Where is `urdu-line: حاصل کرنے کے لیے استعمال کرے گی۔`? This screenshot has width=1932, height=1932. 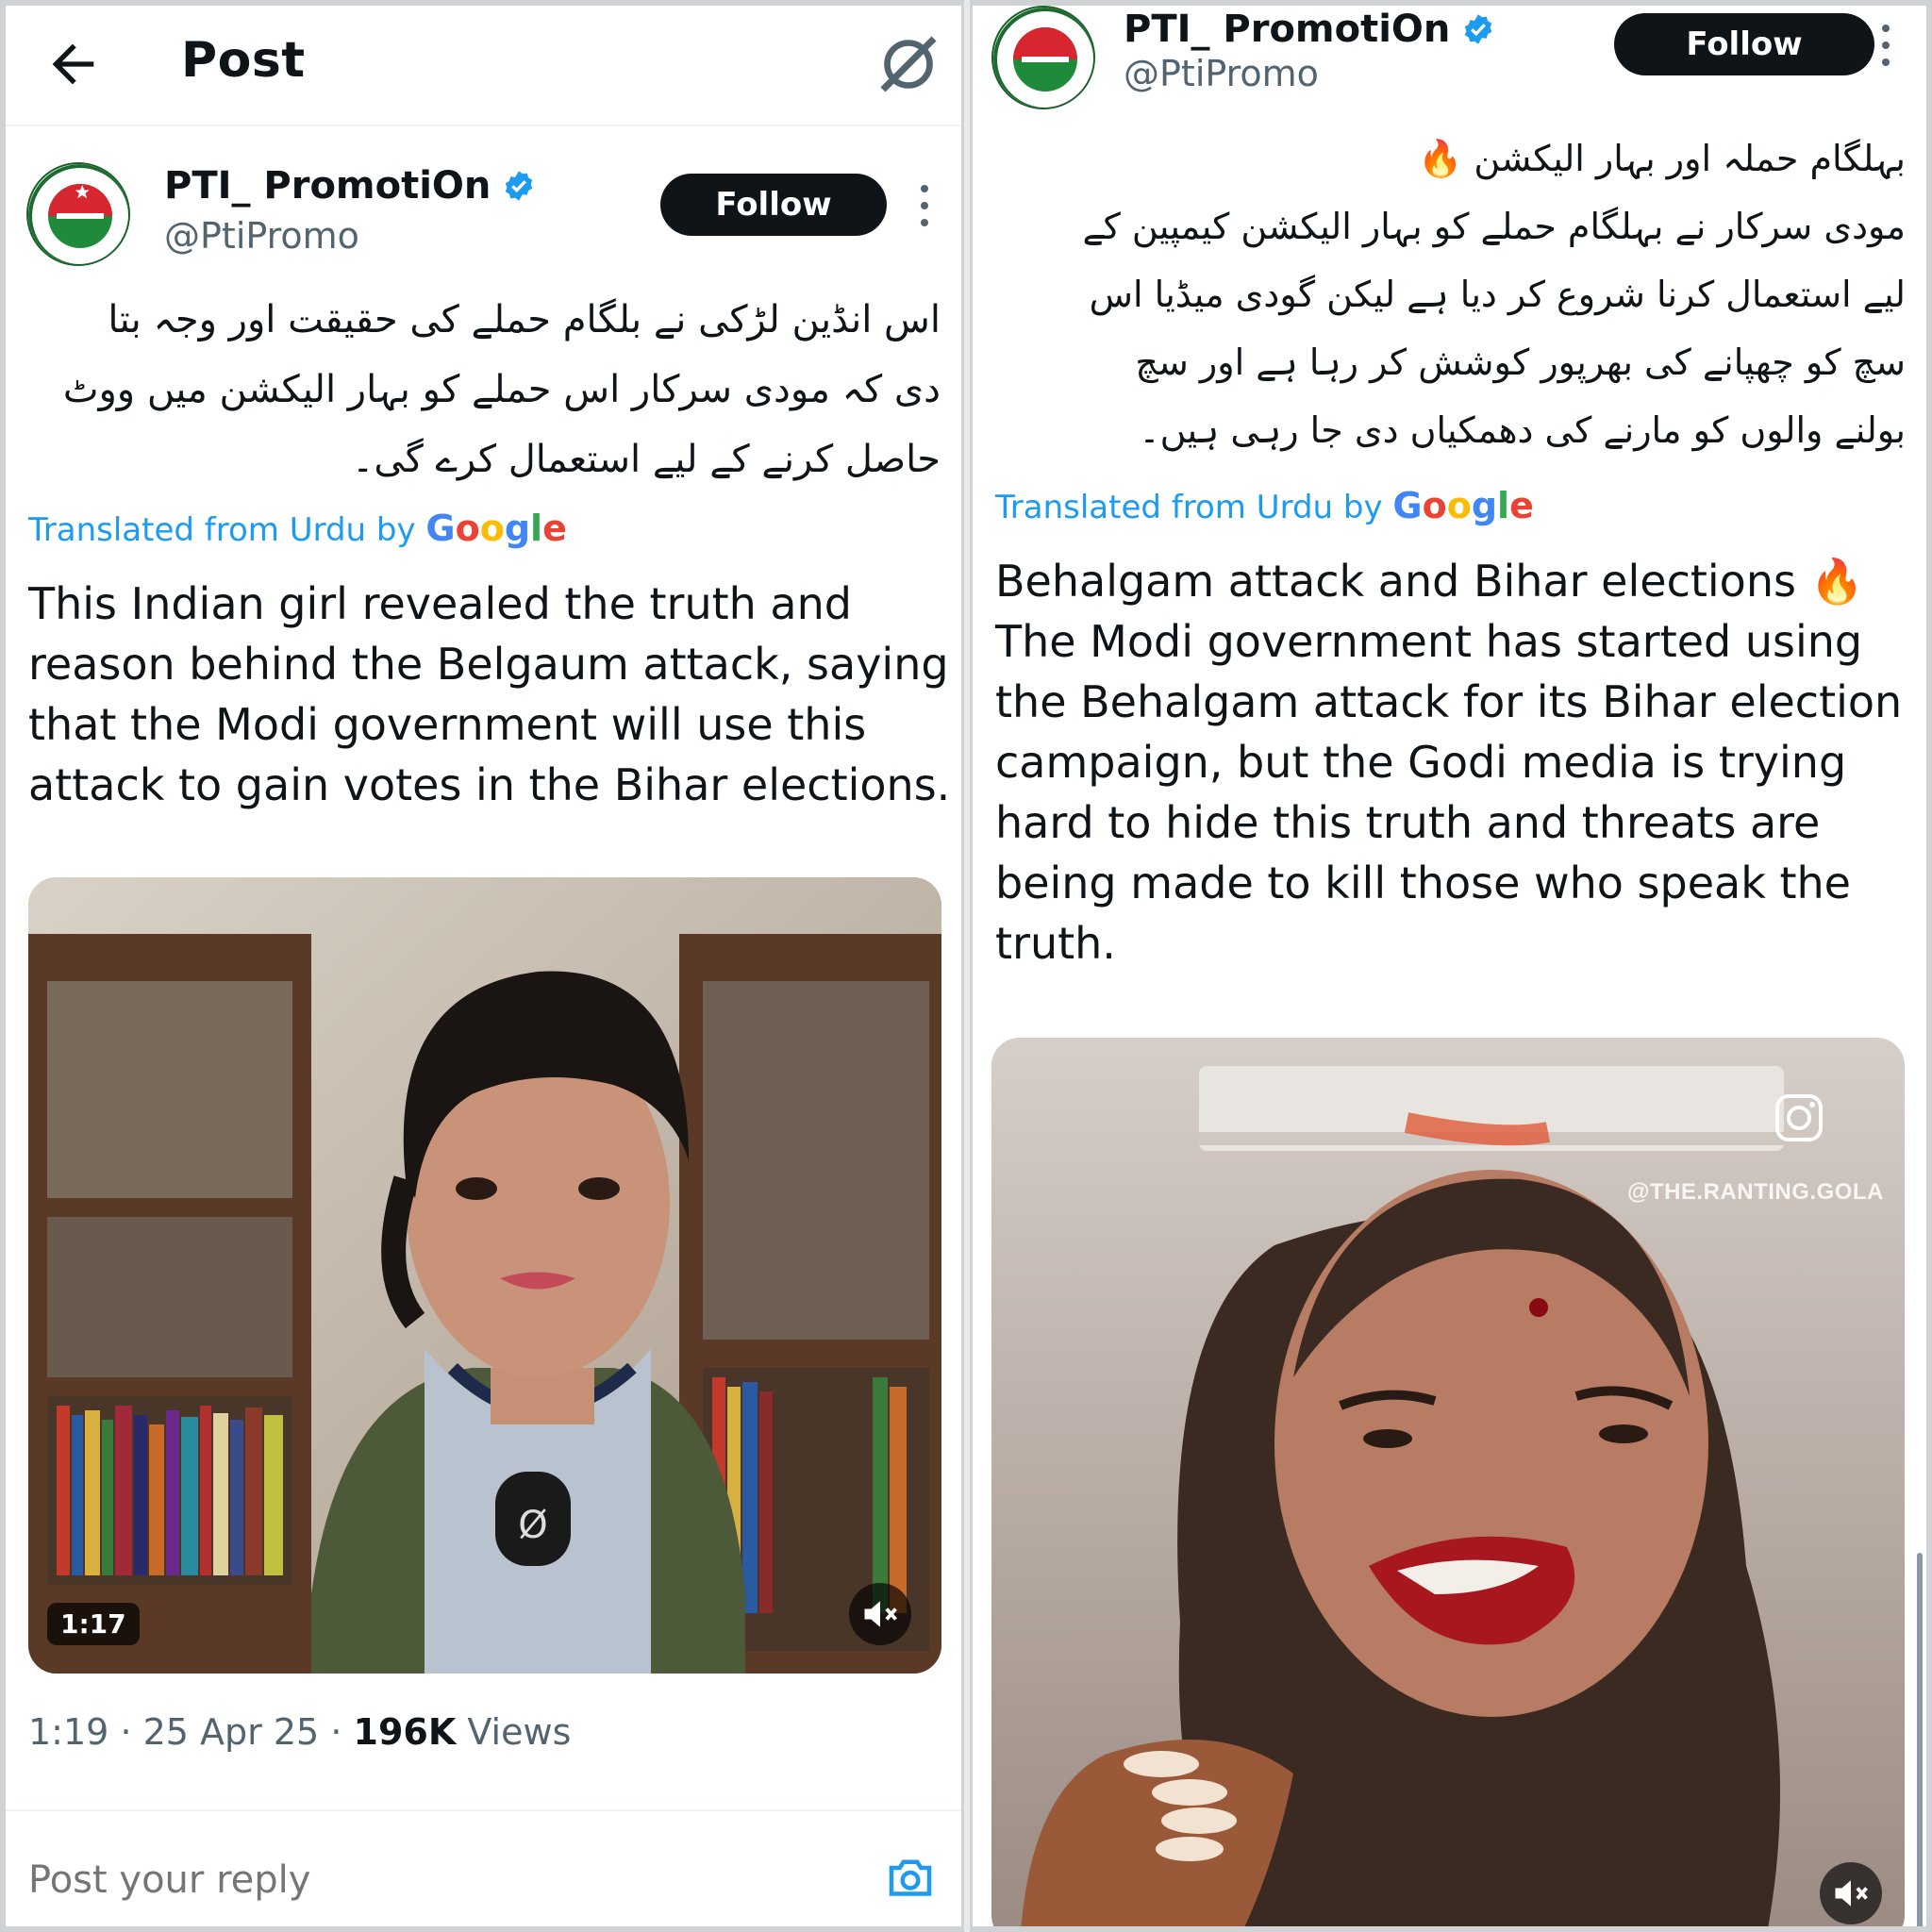 urdu-line: حاصل کرنے کے لیے استعمال کرے گی۔ is located at coordinates (646, 459).